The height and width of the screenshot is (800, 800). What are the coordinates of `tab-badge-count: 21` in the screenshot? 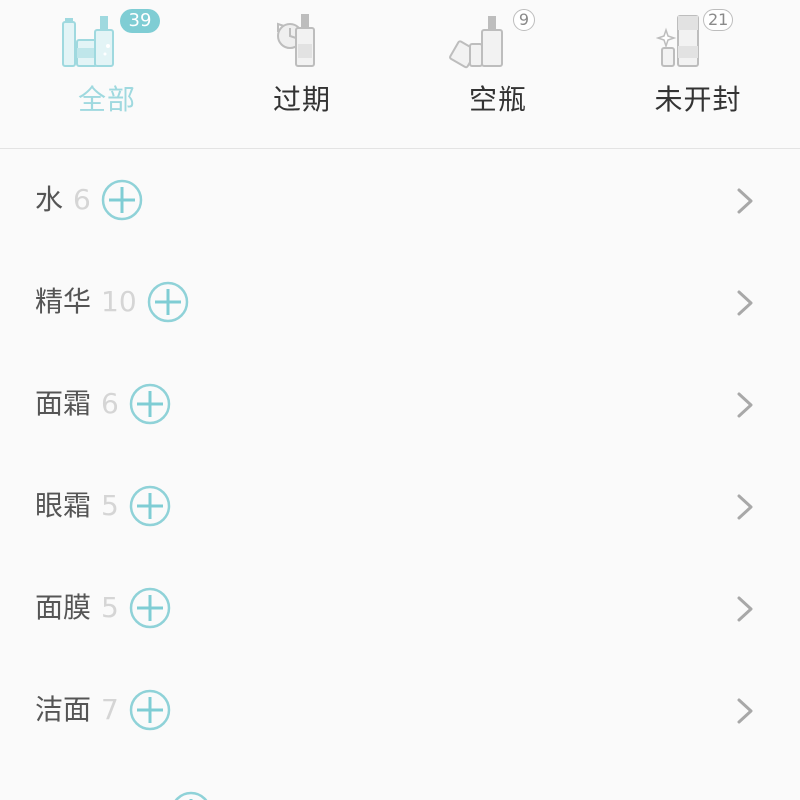 It's located at (718, 20).